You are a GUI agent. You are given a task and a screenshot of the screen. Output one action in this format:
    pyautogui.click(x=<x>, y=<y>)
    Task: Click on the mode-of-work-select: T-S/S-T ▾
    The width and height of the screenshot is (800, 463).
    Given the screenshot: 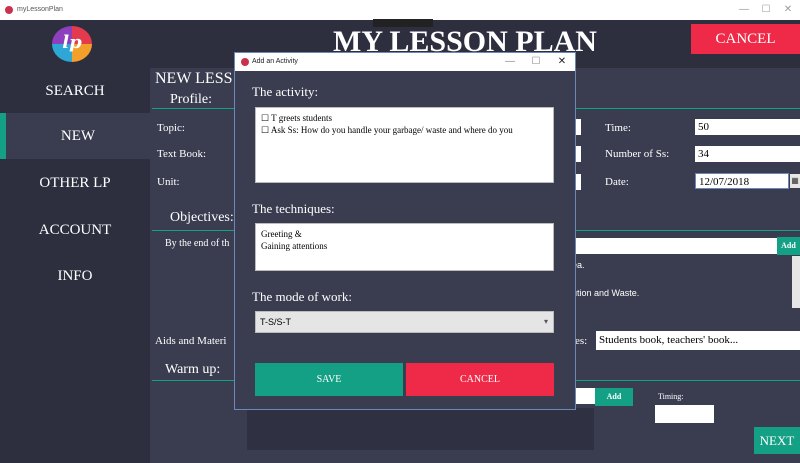 What is the action you would take?
    pyautogui.click(x=404, y=322)
    